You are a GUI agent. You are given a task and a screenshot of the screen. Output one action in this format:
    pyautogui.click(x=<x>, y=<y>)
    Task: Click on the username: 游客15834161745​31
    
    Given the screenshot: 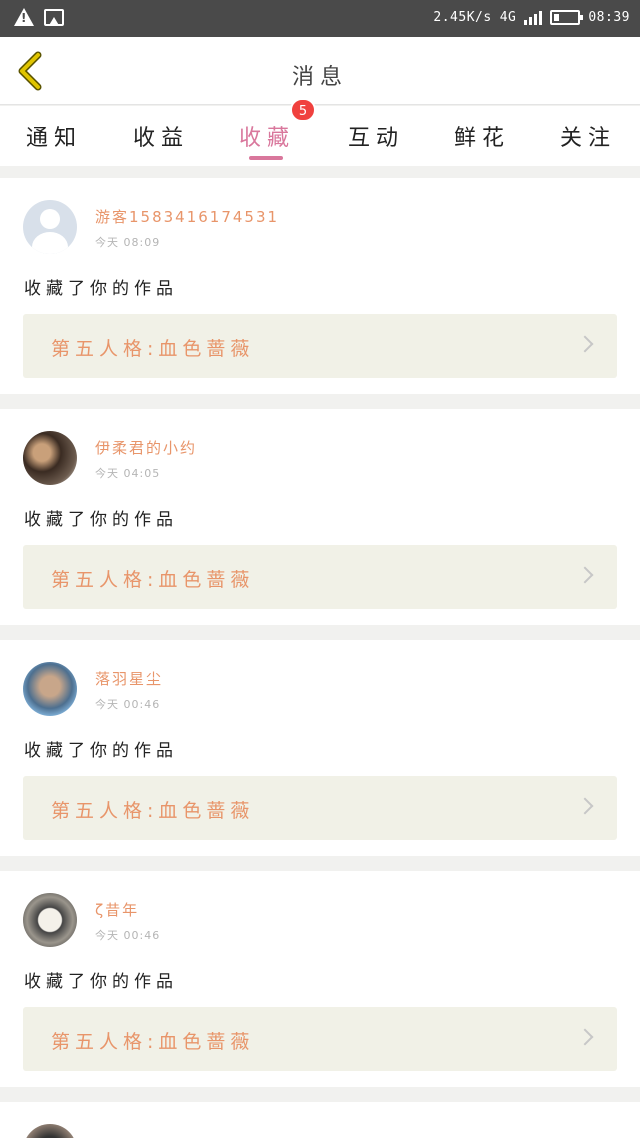 What is the action you would take?
    pyautogui.click(x=187, y=216)
    